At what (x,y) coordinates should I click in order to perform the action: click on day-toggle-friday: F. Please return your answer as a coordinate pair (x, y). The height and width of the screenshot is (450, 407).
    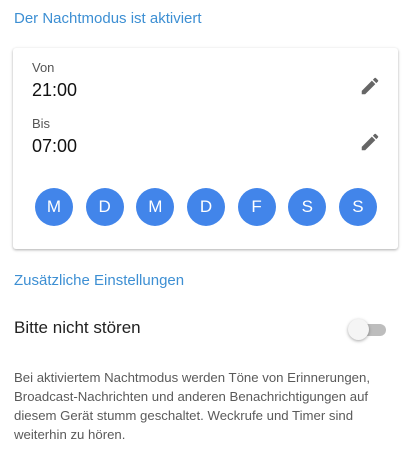
    Looking at the image, I should click on (256, 207).